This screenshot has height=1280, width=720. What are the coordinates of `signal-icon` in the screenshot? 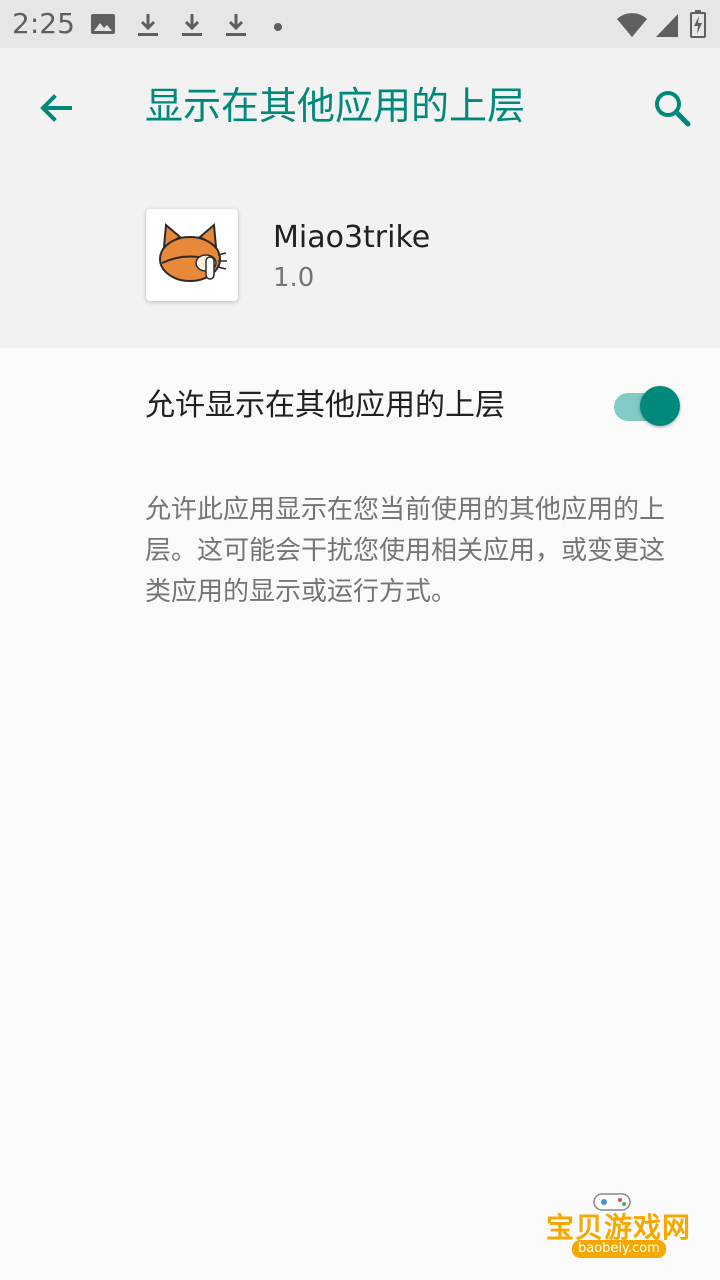 It's located at (667, 27).